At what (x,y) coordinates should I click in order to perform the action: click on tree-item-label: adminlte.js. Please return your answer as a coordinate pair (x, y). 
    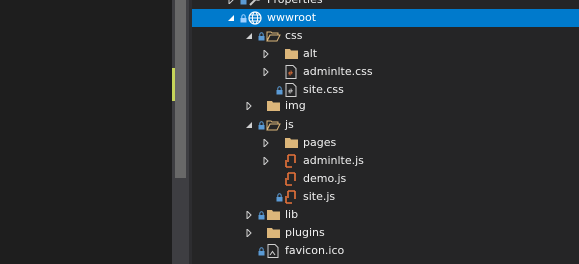
    Looking at the image, I should click on (333, 160).